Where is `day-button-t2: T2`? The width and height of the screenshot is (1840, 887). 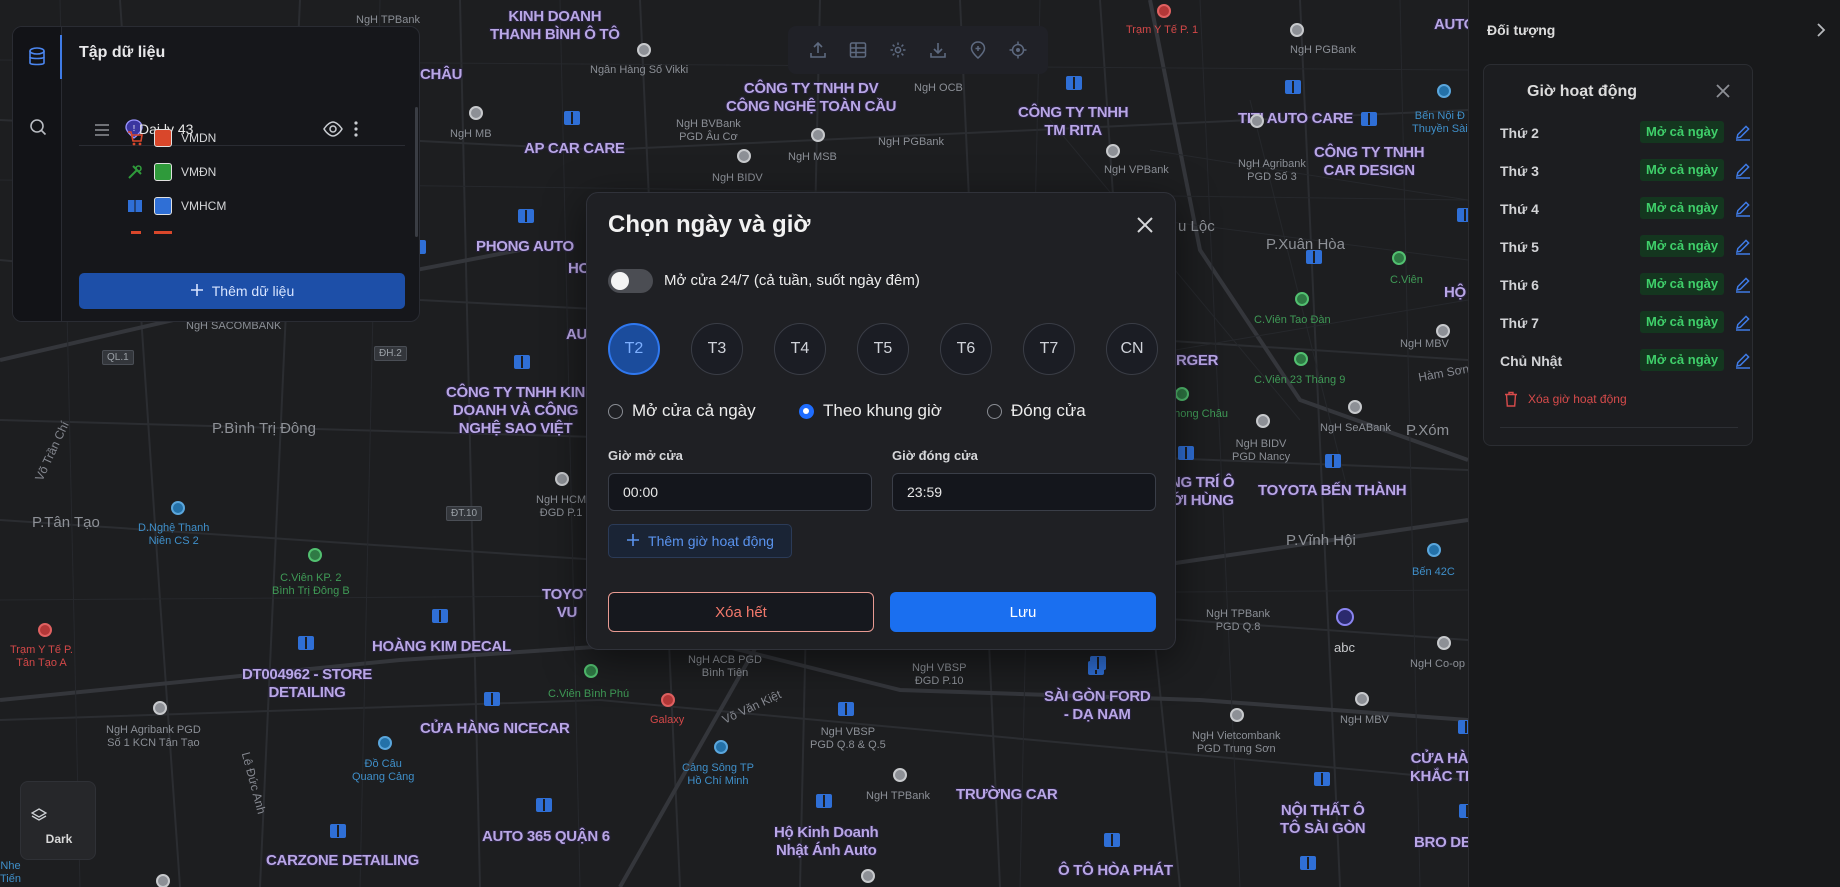
day-button-t2: T2 is located at coordinates (634, 349).